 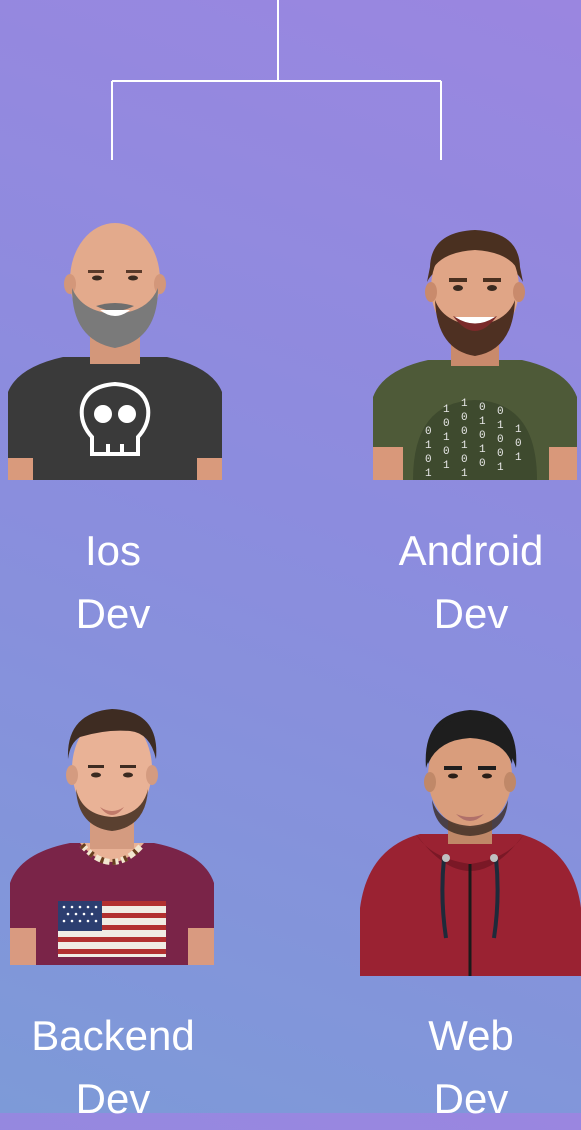 What do you see at coordinates (475, 355) in the screenshot?
I see `android-dev-avatar: 0101 10101 100101 01010 01001 101` at bounding box center [475, 355].